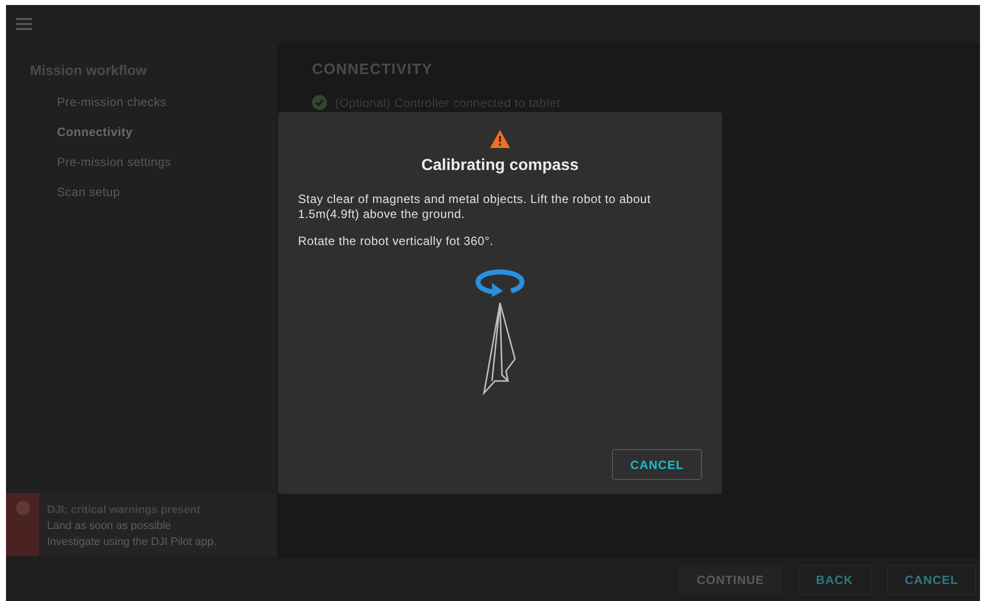  What do you see at coordinates (167, 132) in the screenshot?
I see `sidebar-item: Connectivity` at bounding box center [167, 132].